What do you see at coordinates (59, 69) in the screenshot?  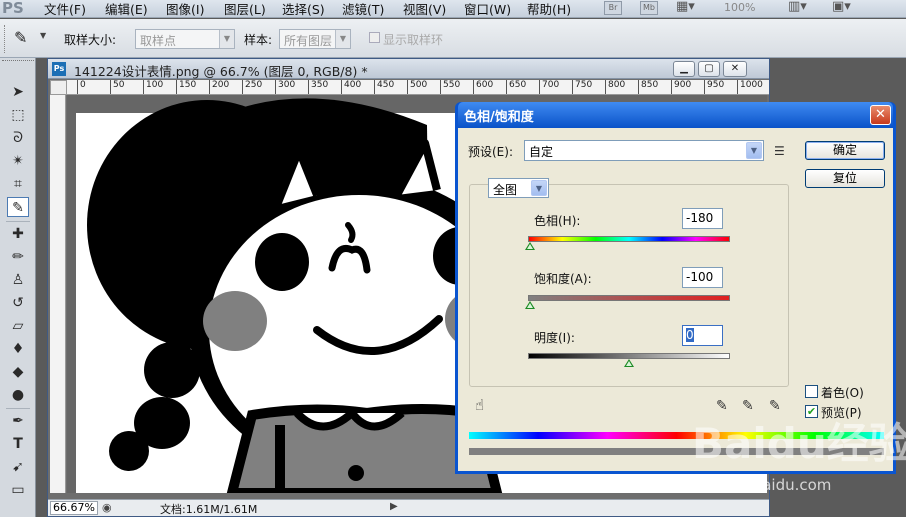 I see `photoshop-document-icon: Ps` at bounding box center [59, 69].